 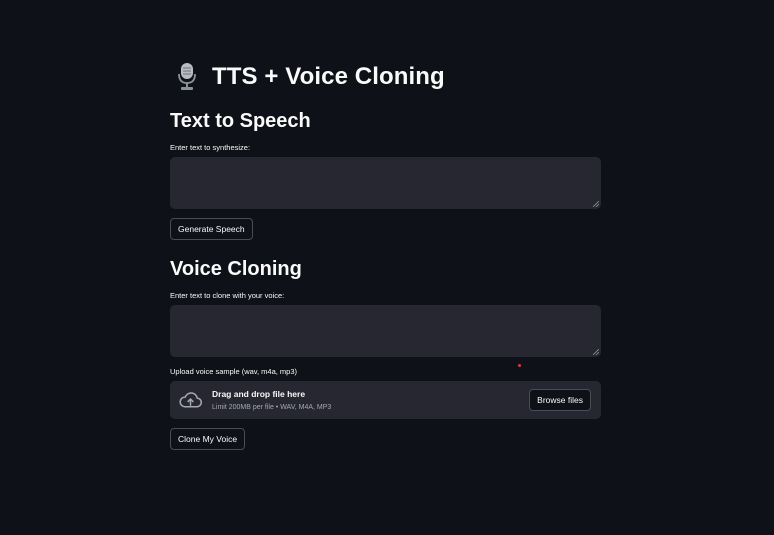 What do you see at coordinates (519, 365) in the screenshot?
I see `status-dot` at bounding box center [519, 365].